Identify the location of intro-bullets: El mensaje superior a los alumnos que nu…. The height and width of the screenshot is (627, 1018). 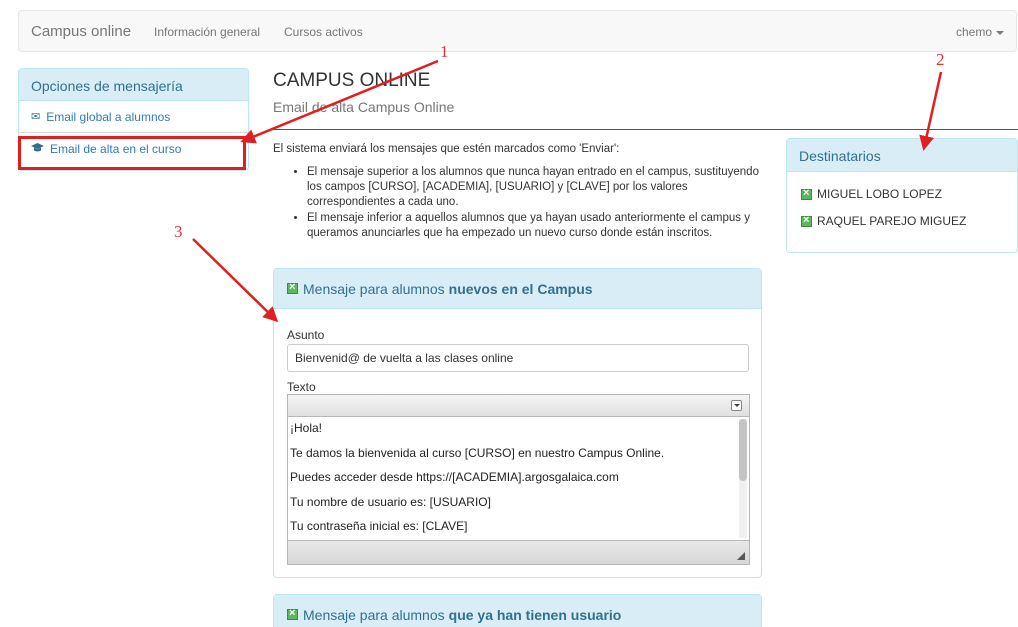
(518, 203).